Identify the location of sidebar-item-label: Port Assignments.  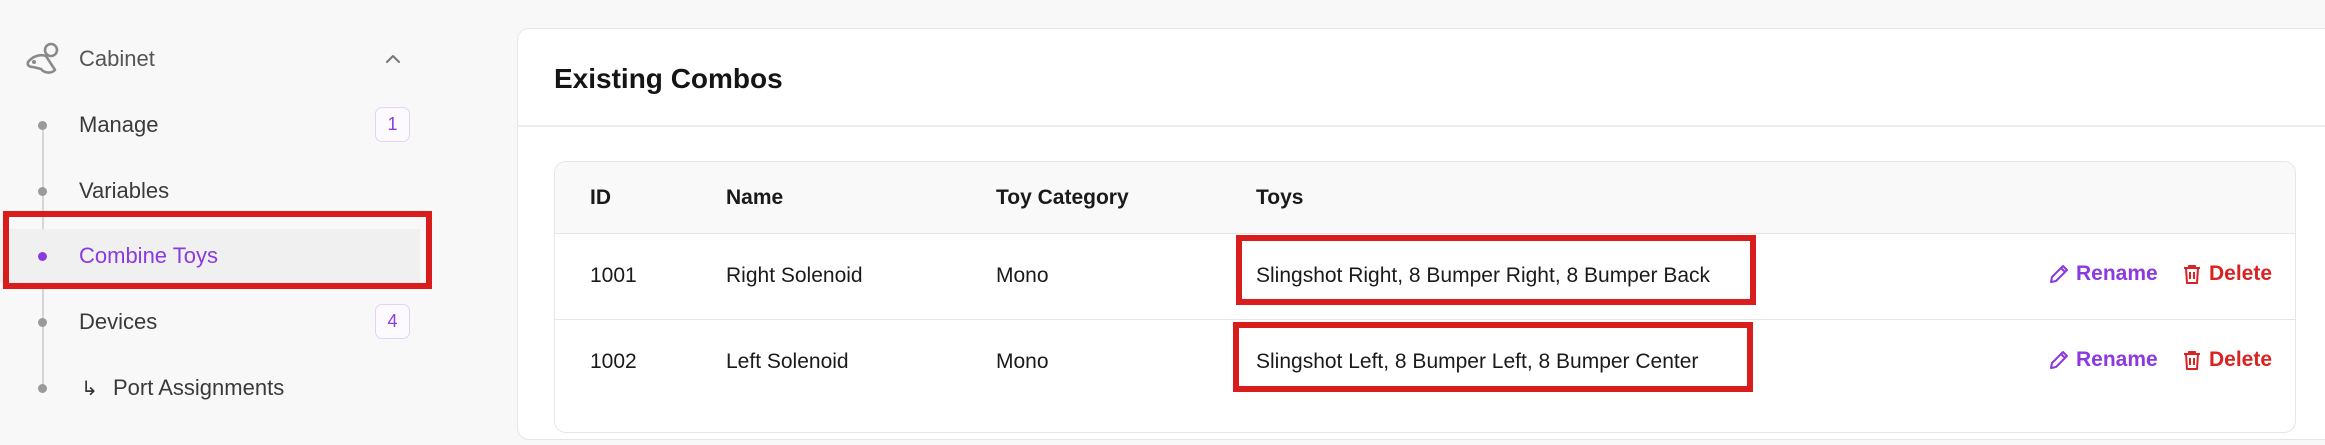
(199, 387).